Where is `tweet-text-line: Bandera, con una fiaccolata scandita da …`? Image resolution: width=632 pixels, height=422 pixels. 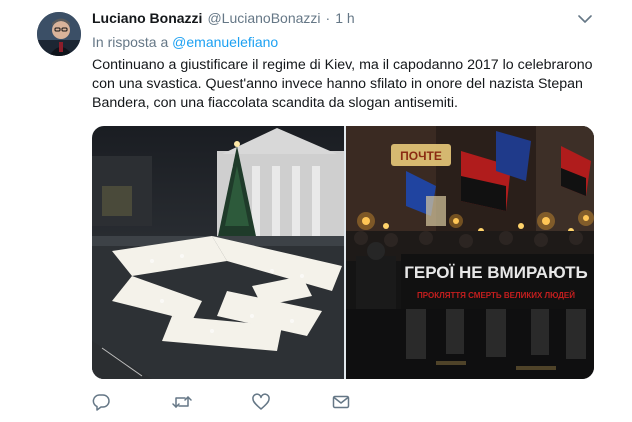 tweet-text-line: Bandera, con una fiaccolata scandita da … is located at coordinates (275, 103).